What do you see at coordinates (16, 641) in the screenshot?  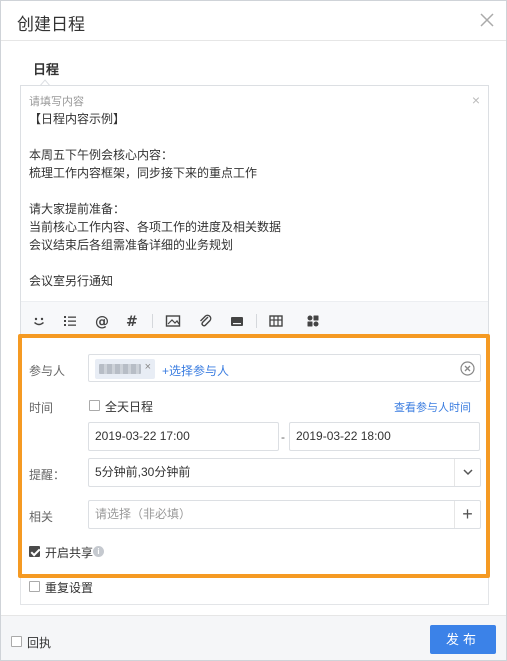 I see `receipt-checkbox` at bounding box center [16, 641].